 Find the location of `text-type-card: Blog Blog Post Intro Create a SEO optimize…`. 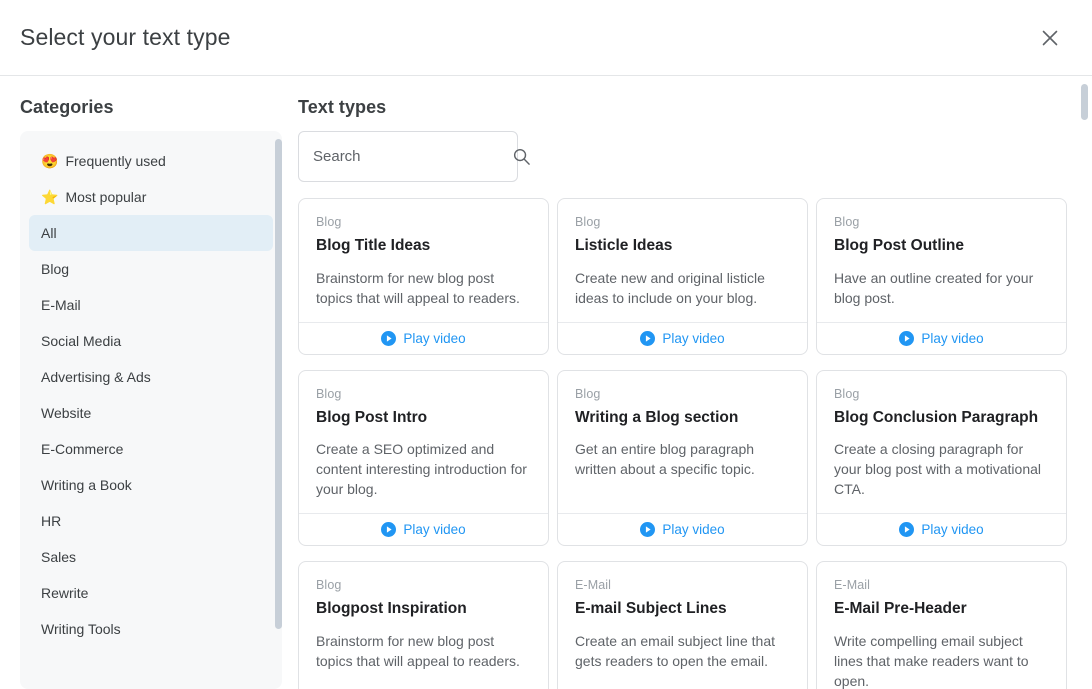

text-type-card: Blog Blog Post Intro Create a SEO optimize… is located at coordinates (423, 458).